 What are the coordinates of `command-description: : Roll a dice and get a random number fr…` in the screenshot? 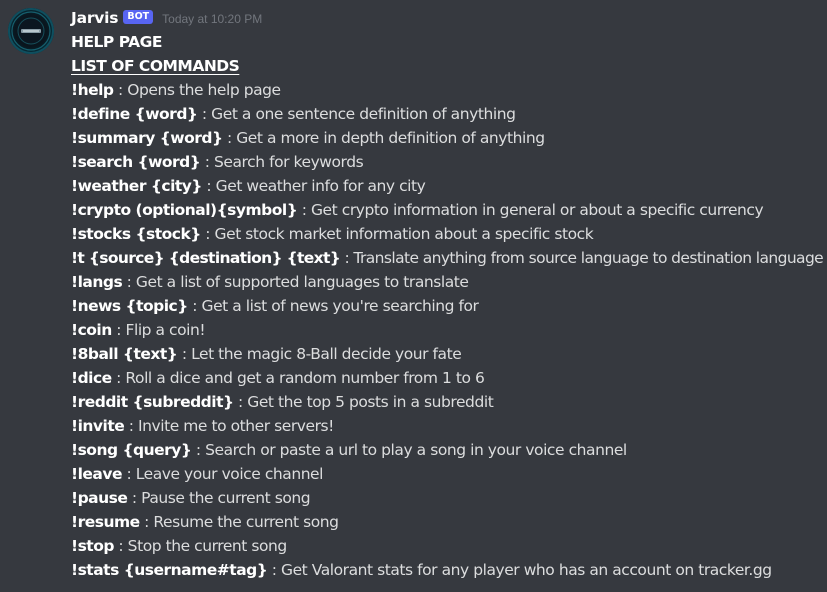 It's located at (298, 378).